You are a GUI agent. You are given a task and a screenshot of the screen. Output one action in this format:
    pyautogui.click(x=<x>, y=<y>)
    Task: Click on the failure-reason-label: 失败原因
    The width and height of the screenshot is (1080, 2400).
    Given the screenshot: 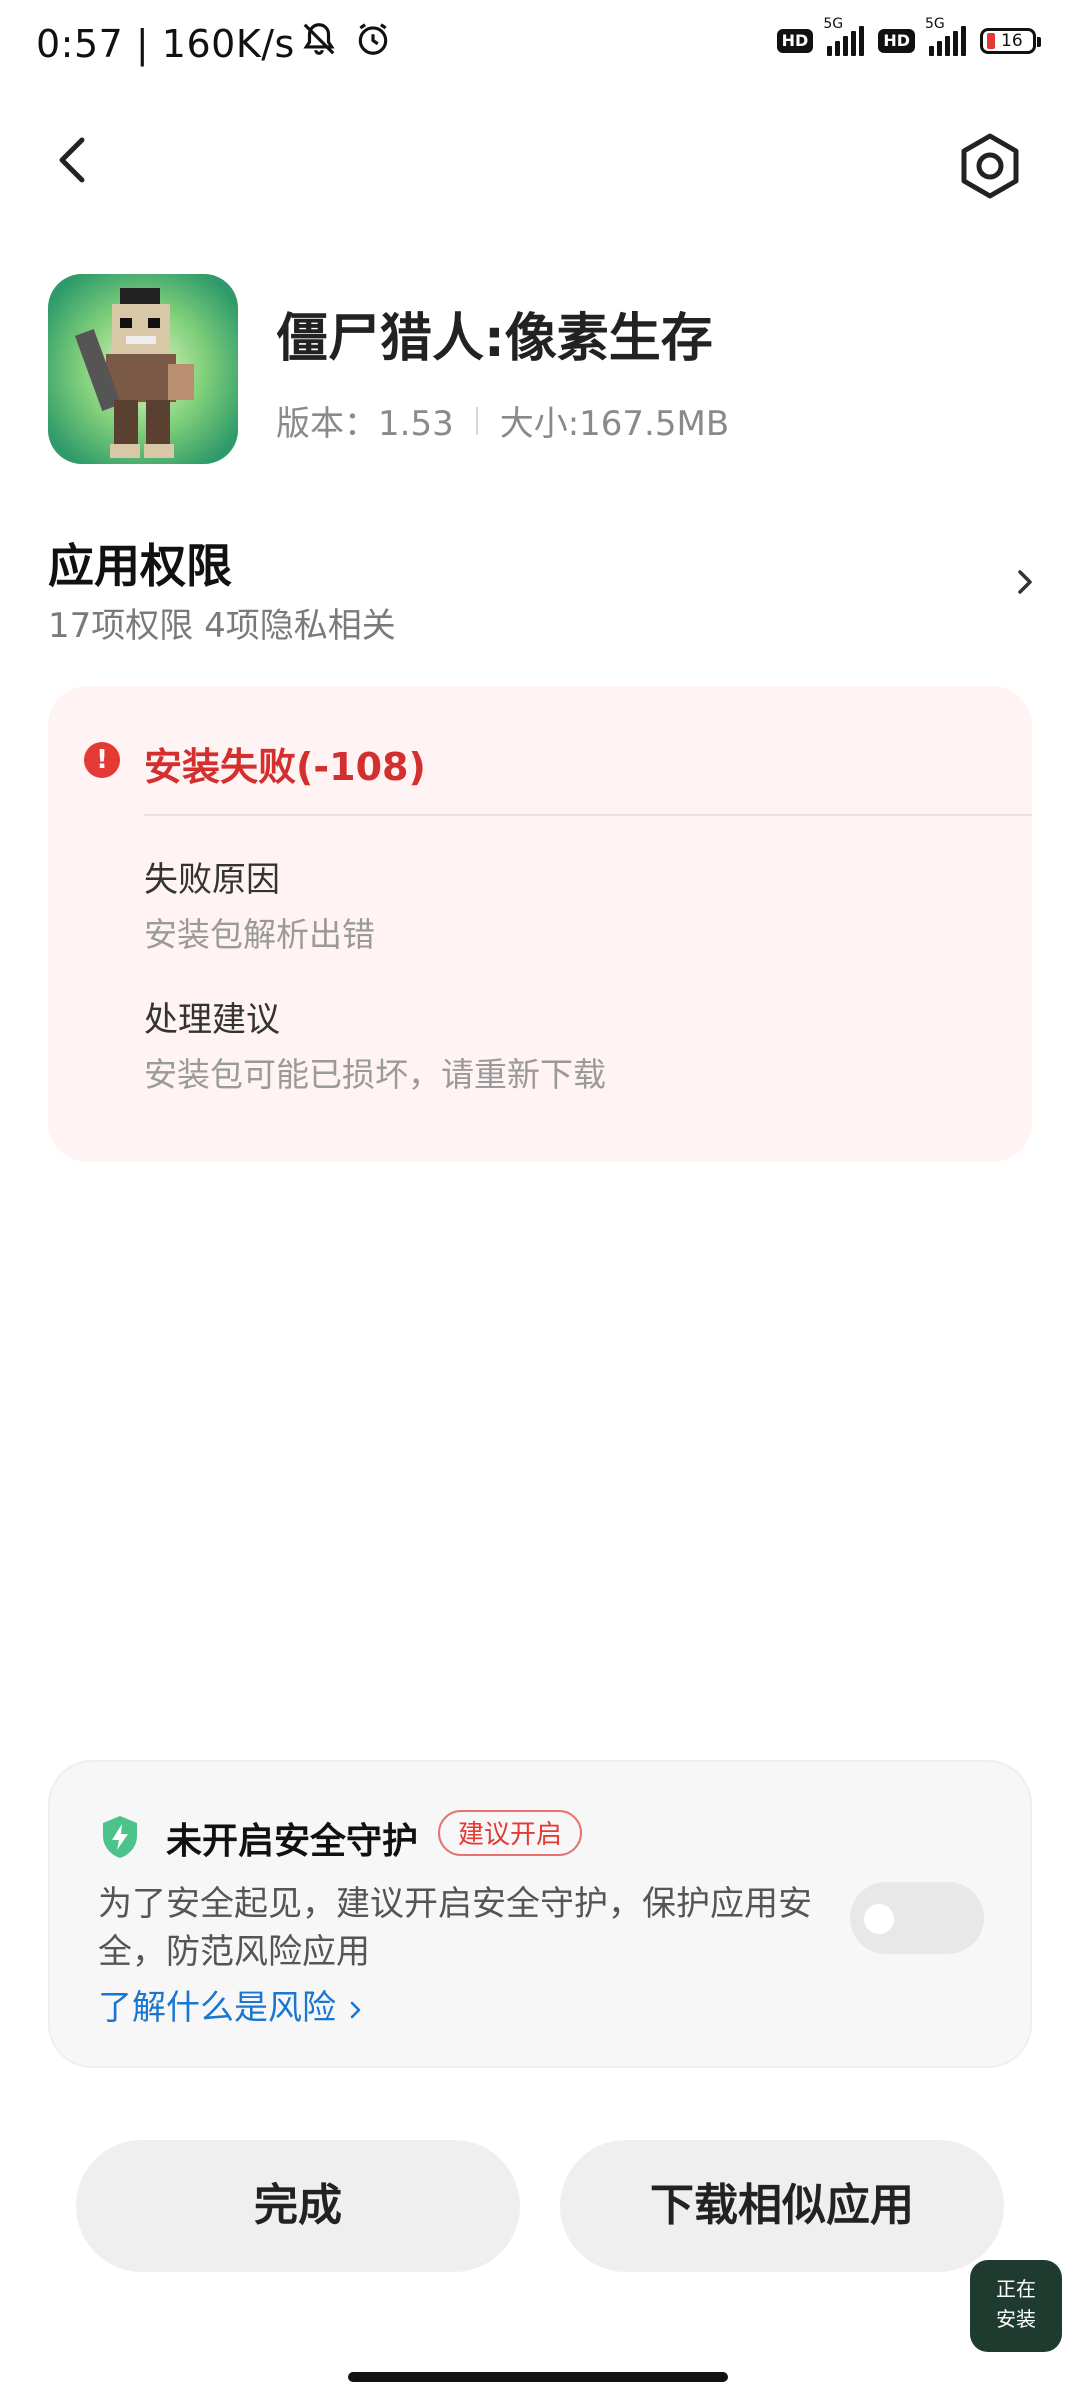 What is the action you would take?
    pyautogui.click(x=212, y=880)
    